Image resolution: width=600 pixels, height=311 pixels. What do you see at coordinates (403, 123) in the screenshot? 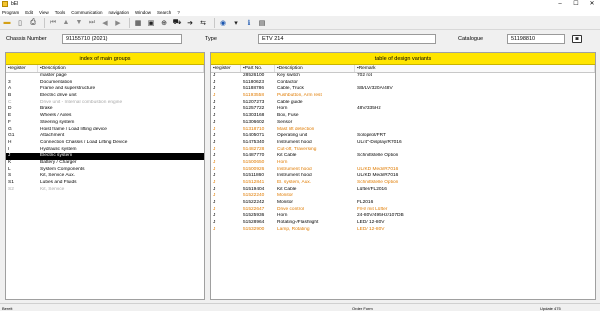
I see `design-variant-row: J 51306602 Sensor` at bounding box center [403, 123].